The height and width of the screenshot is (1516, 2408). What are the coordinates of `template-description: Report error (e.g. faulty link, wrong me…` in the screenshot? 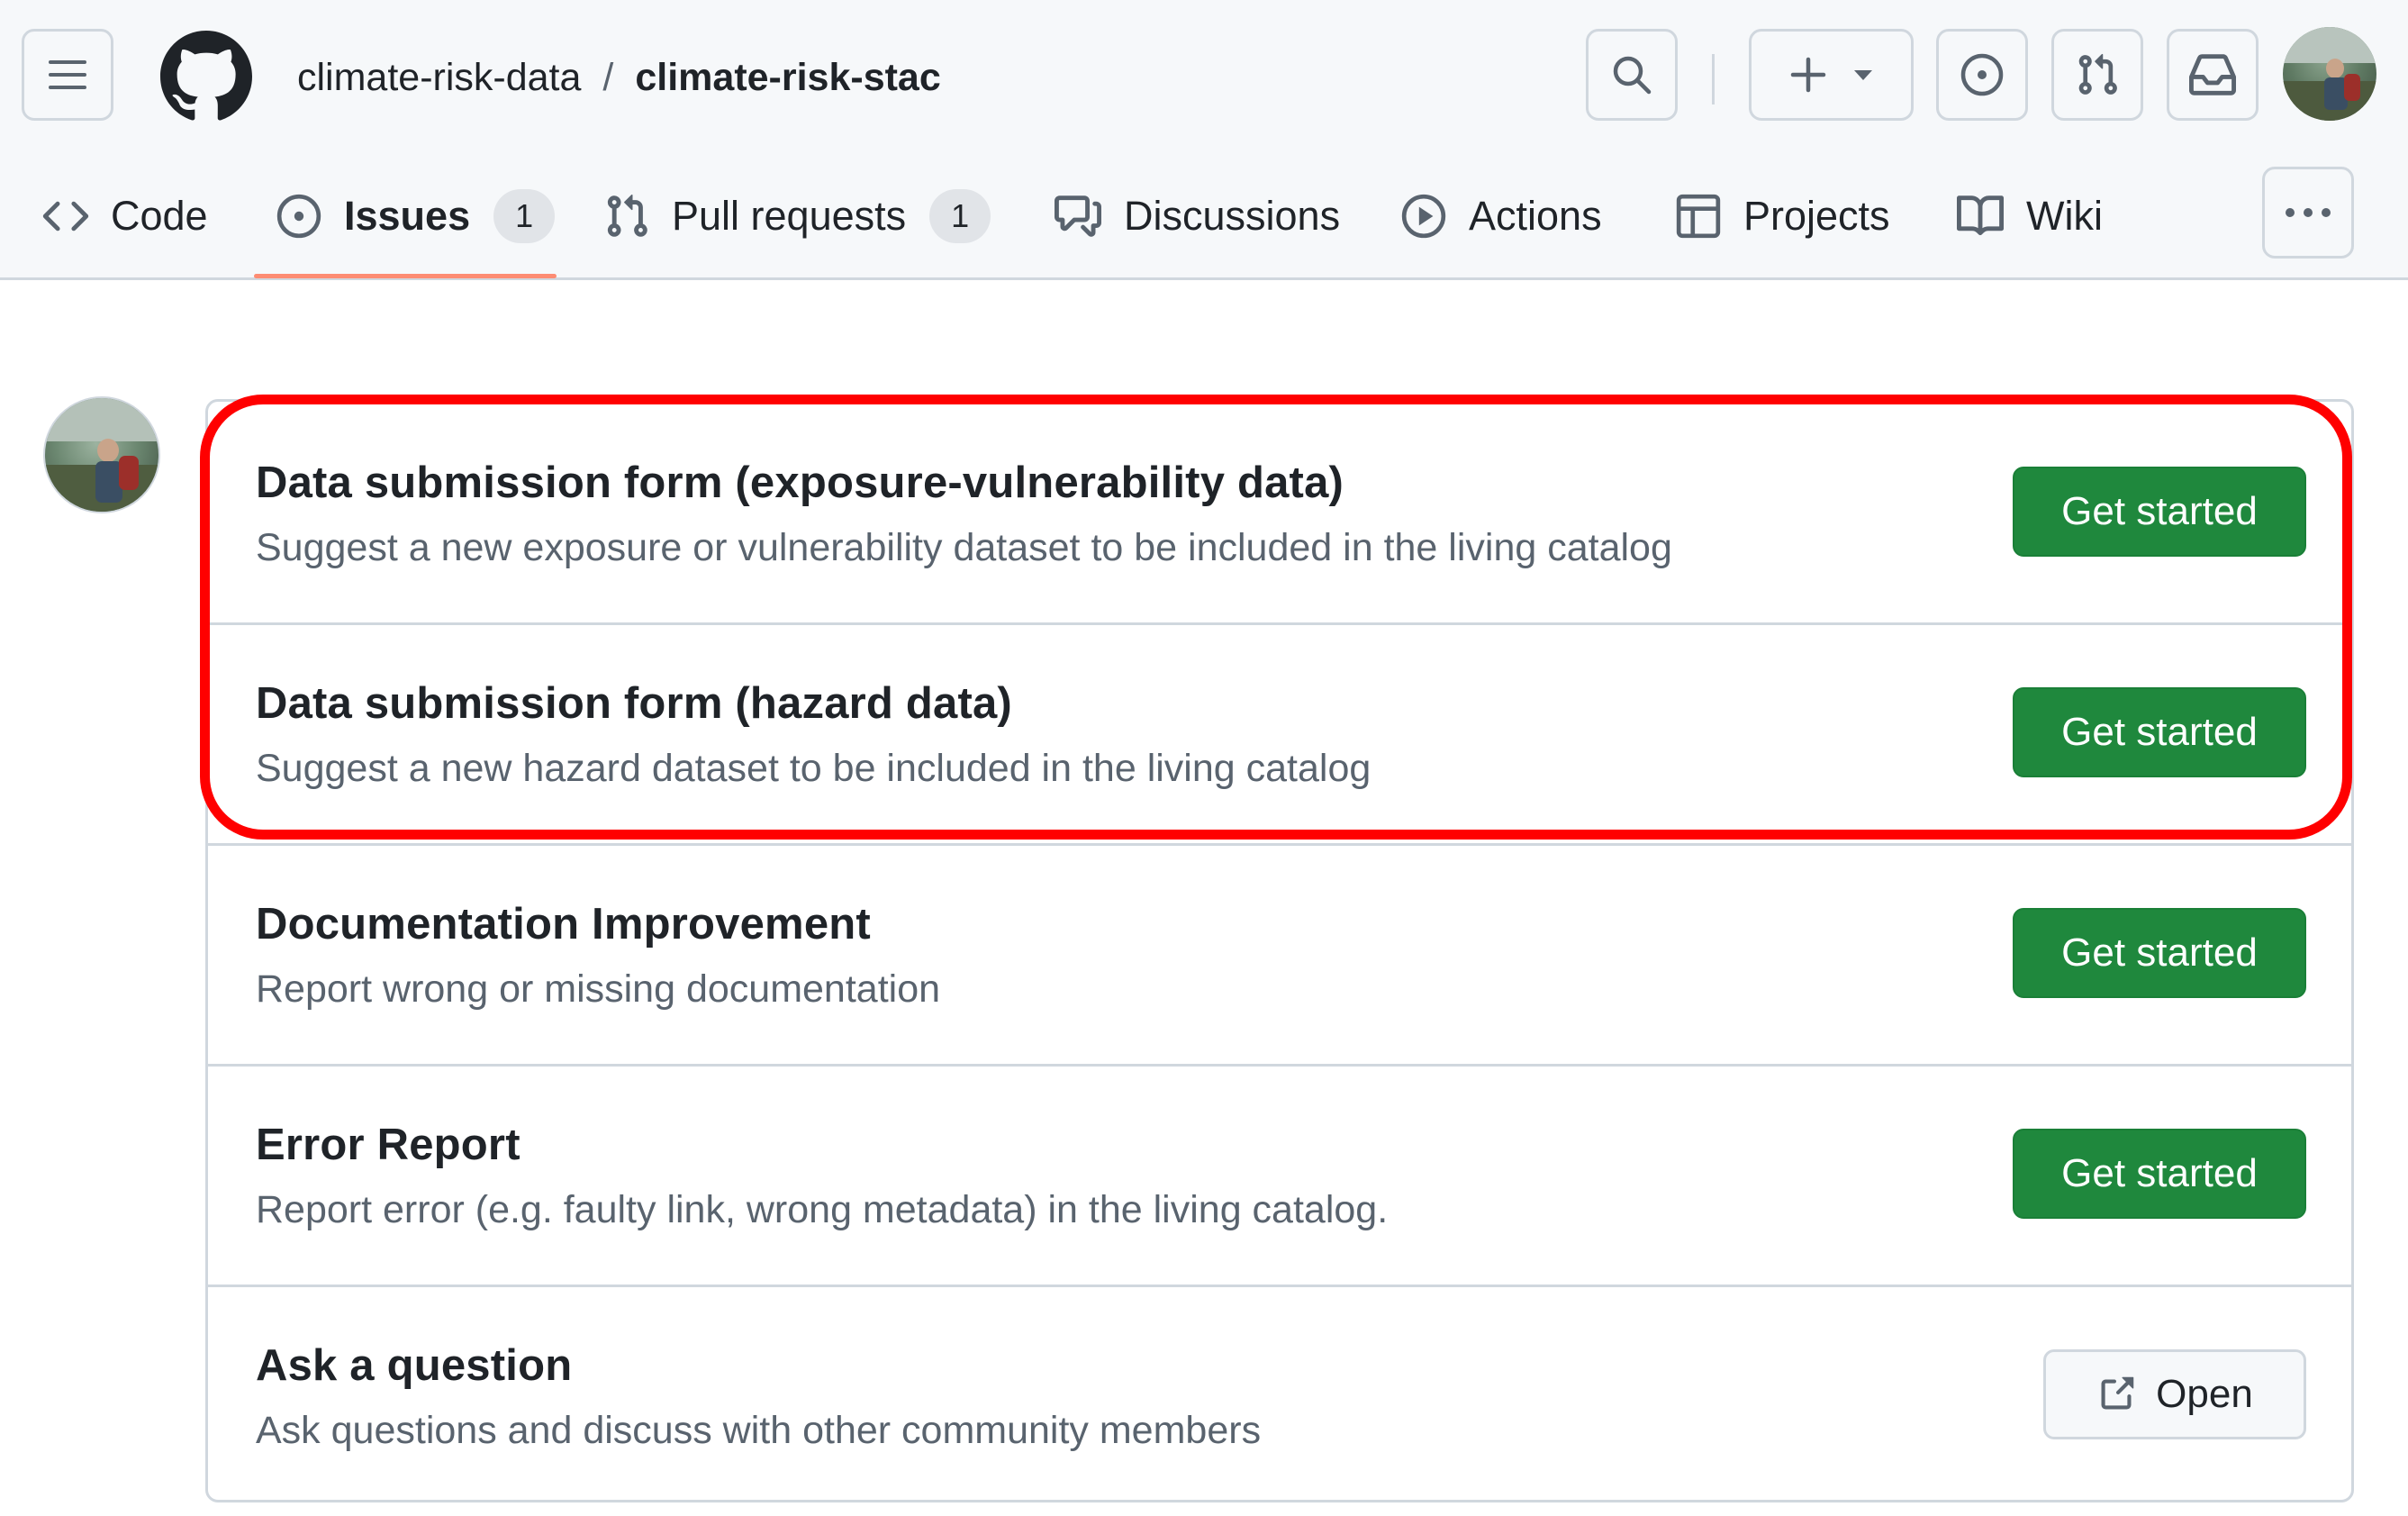 It's located at (822, 1209).